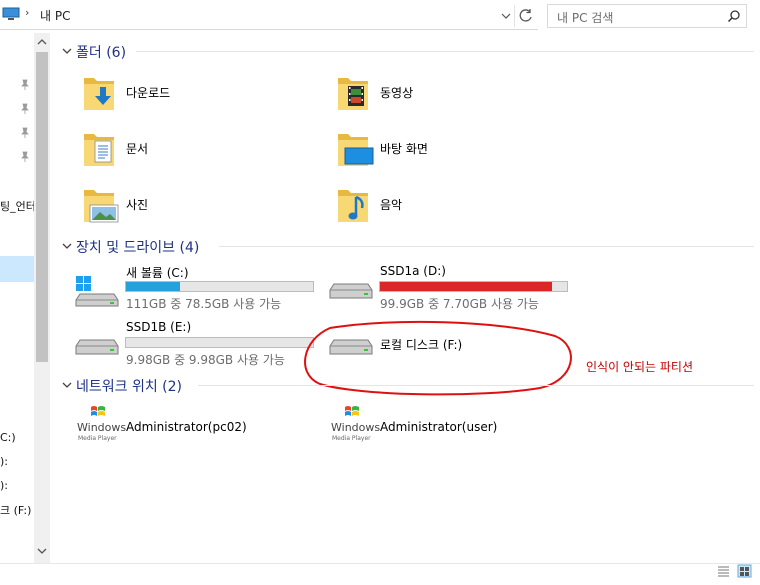 The height and width of the screenshot is (585, 760). What do you see at coordinates (137, 247) in the screenshot?
I see `section-title-drives: 장치 및 드라이브 (4)` at bounding box center [137, 247].